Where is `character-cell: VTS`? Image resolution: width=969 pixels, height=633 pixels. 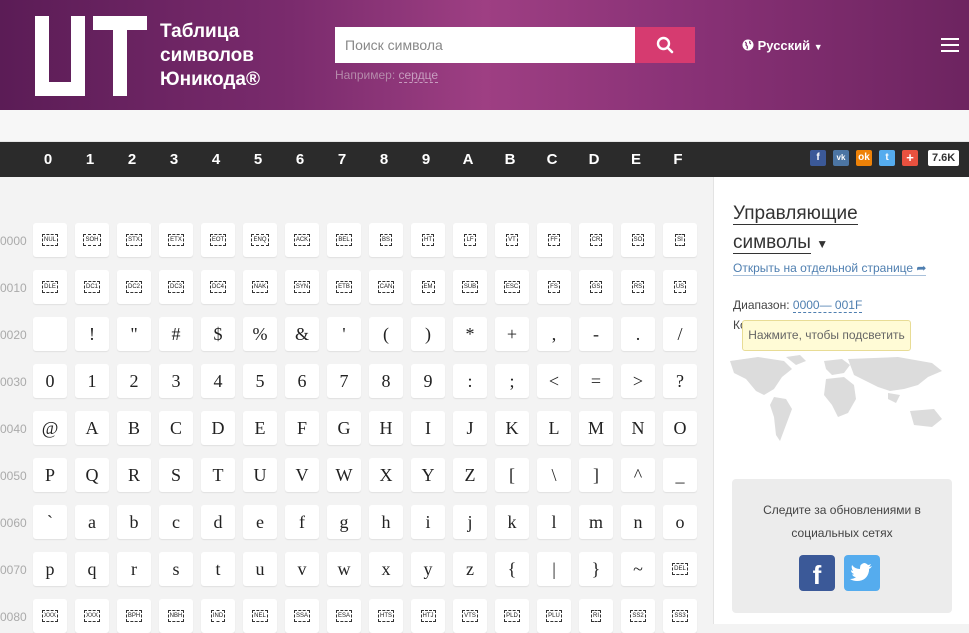
character-cell: VTS is located at coordinates (470, 616).